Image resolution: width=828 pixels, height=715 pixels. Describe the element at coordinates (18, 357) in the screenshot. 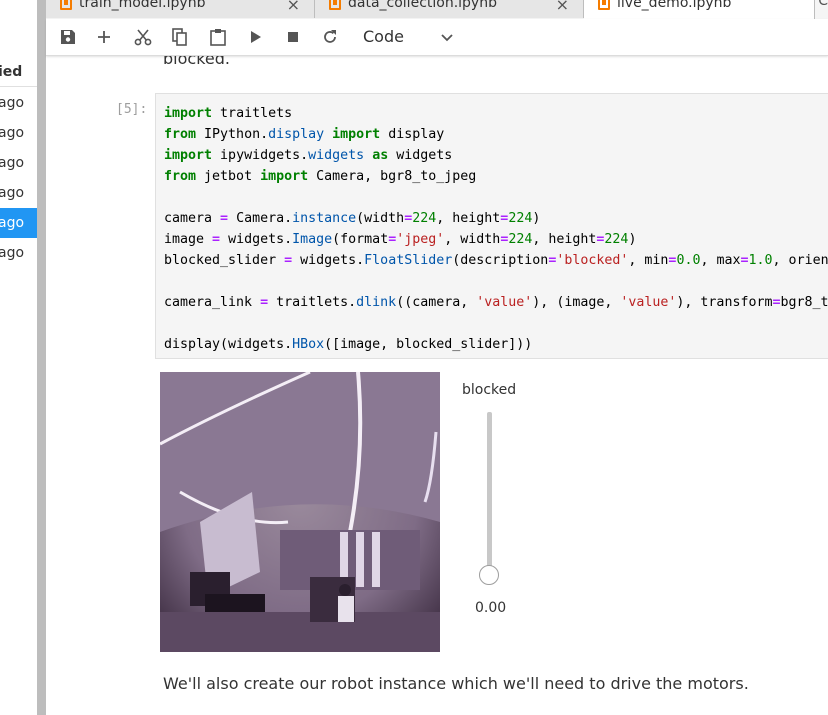

I see `file-browser-panel: ied ago ago ago ago ago ago` at that location.